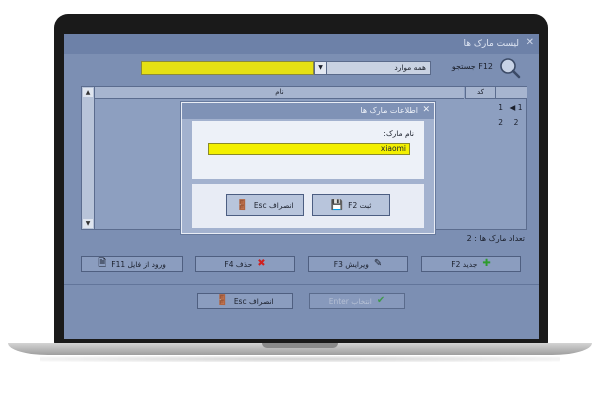 The height and width of the screenshot is (400, 600). What do you see at coordinates (500, 107) in the screenshot?
I see `row-code: 1` at bounding box center [500, 107].